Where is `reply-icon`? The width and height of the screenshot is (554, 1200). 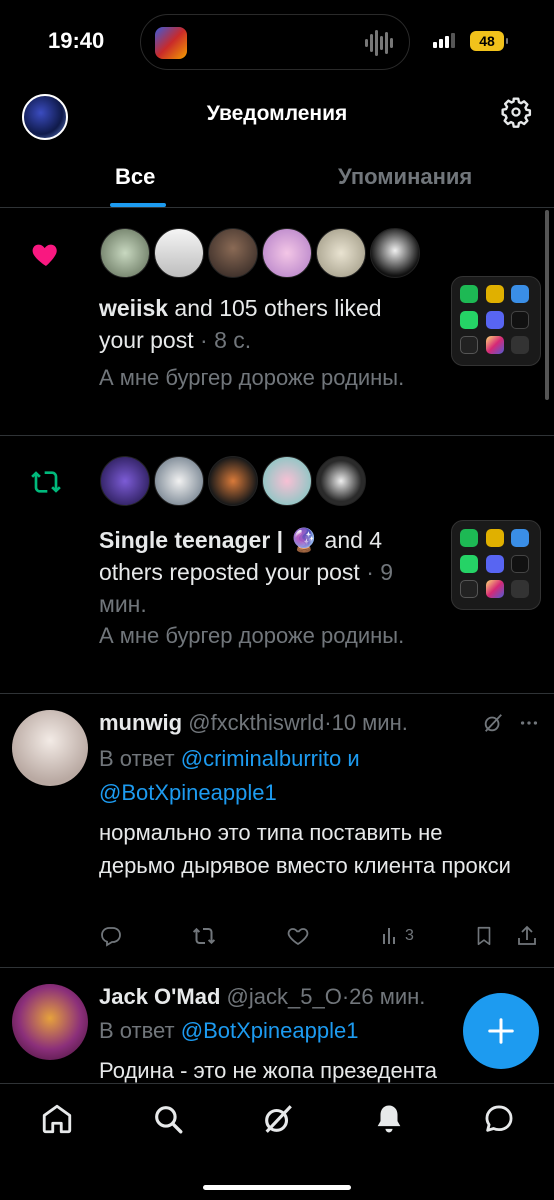 reply-icon is located at coordinates (111, 937).